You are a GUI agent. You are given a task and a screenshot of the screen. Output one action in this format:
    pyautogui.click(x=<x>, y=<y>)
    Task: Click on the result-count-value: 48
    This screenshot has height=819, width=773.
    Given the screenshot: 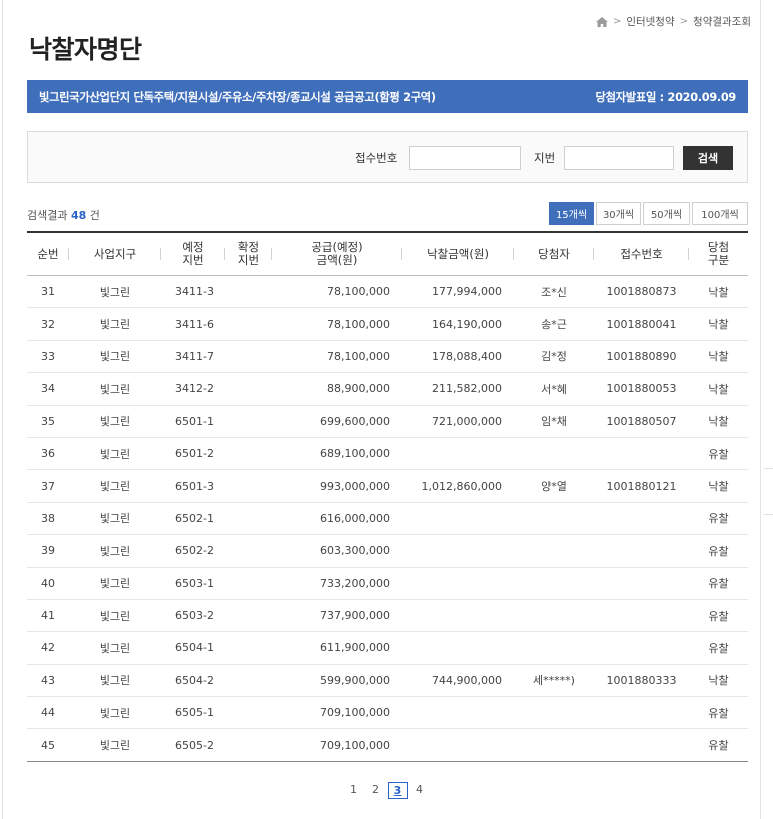 What is the action you would take?
    pyautogui.click(x=78, y=215)
    